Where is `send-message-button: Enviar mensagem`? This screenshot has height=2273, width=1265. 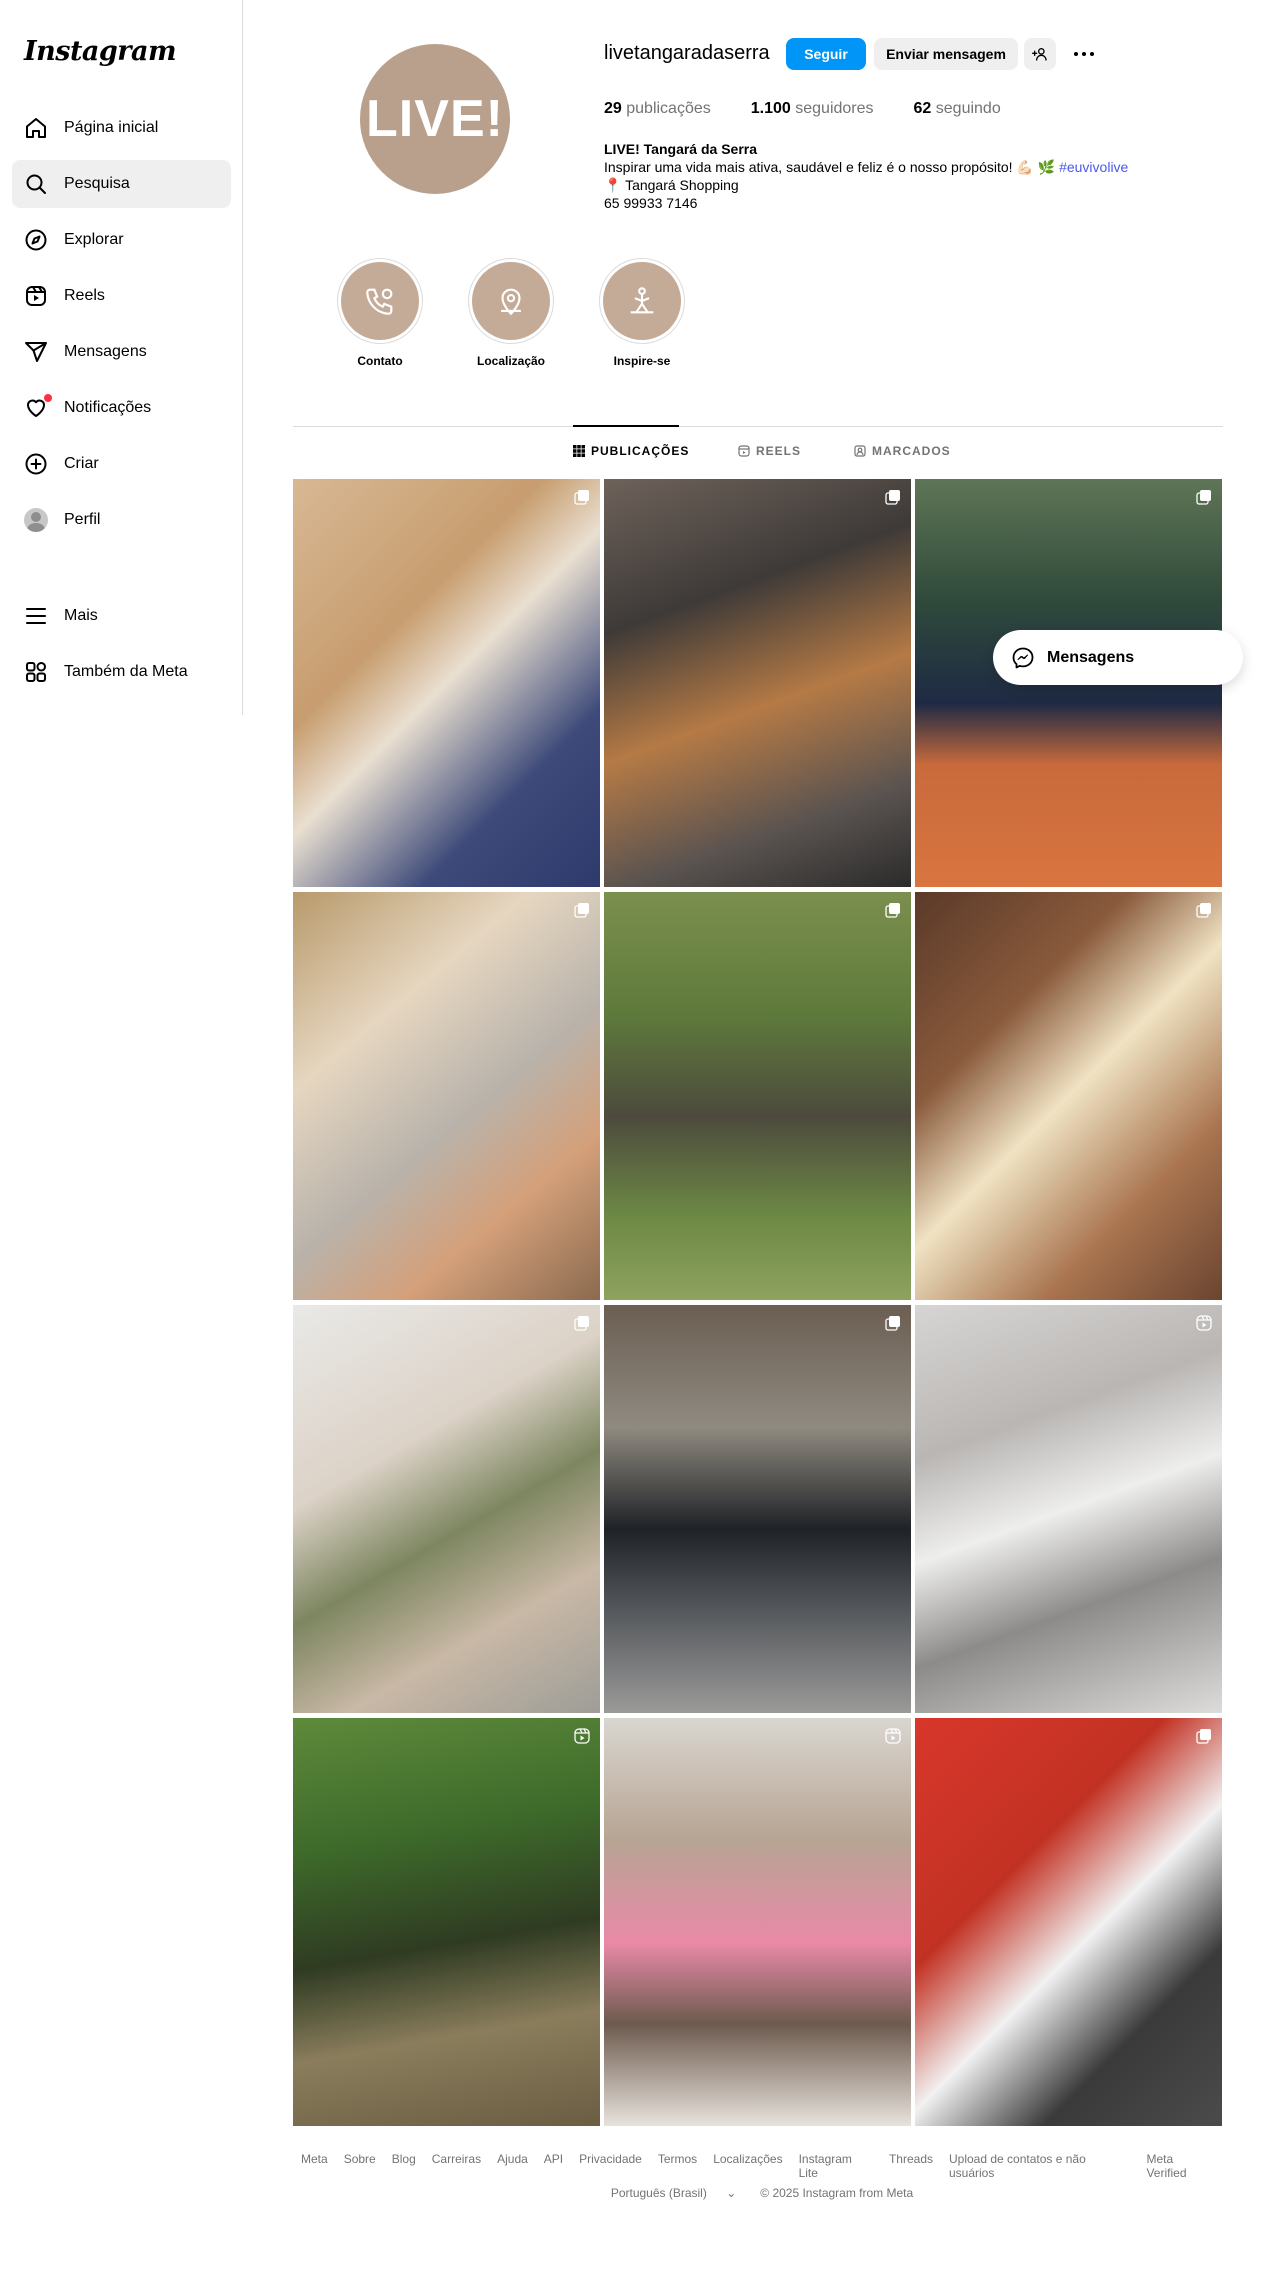 send-message-button: Enviar mensagem is located at coordinates (946, 54).